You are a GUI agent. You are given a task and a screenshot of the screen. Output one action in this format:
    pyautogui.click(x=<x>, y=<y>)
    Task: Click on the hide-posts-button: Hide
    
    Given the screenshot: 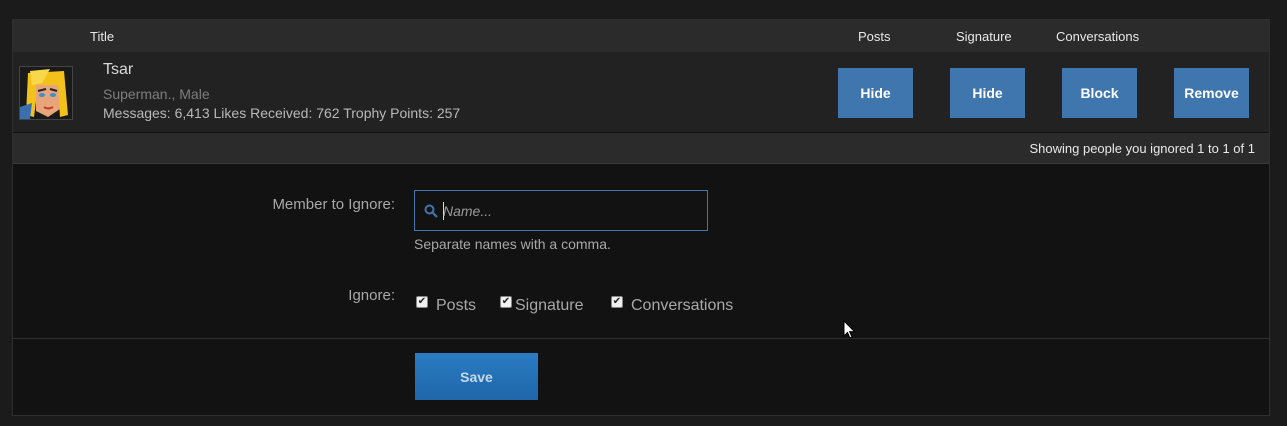 What is the action you would take?
    pyautogui.click(x=875, y=93)
    